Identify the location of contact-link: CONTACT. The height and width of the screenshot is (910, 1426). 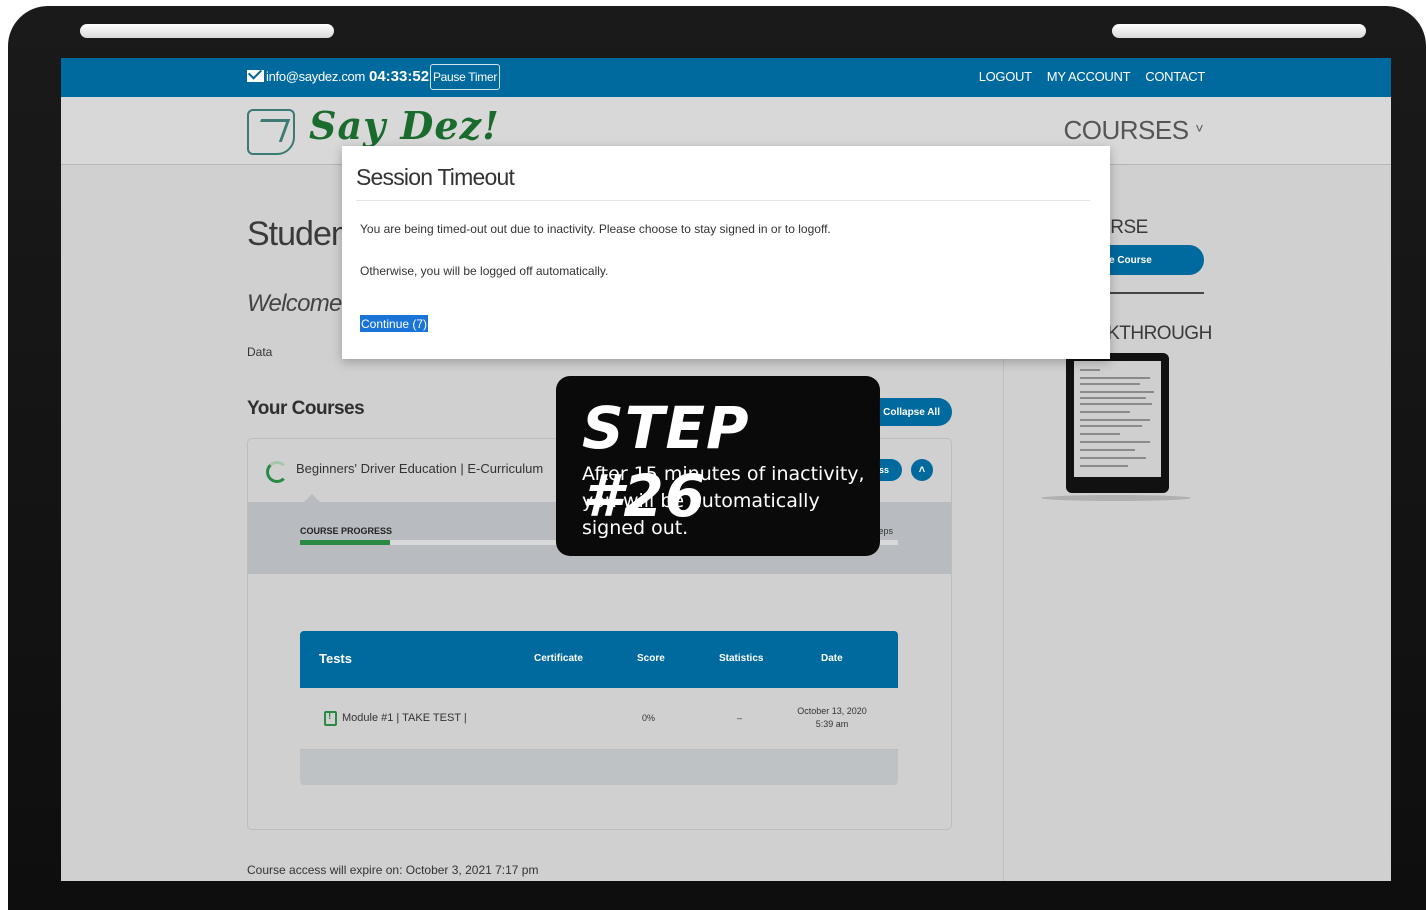
(1175, 76).